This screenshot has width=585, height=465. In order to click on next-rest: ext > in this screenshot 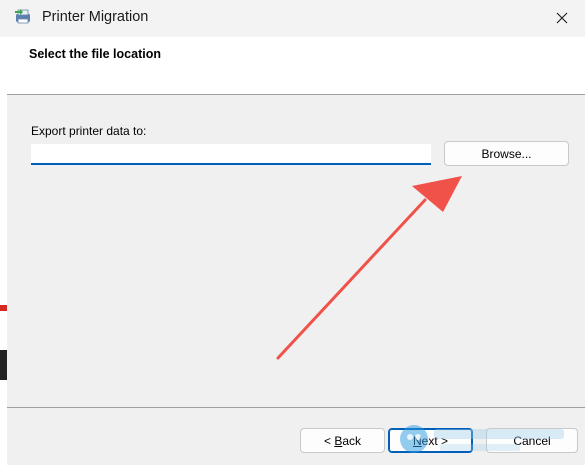, I will do `click(435, 440)`.